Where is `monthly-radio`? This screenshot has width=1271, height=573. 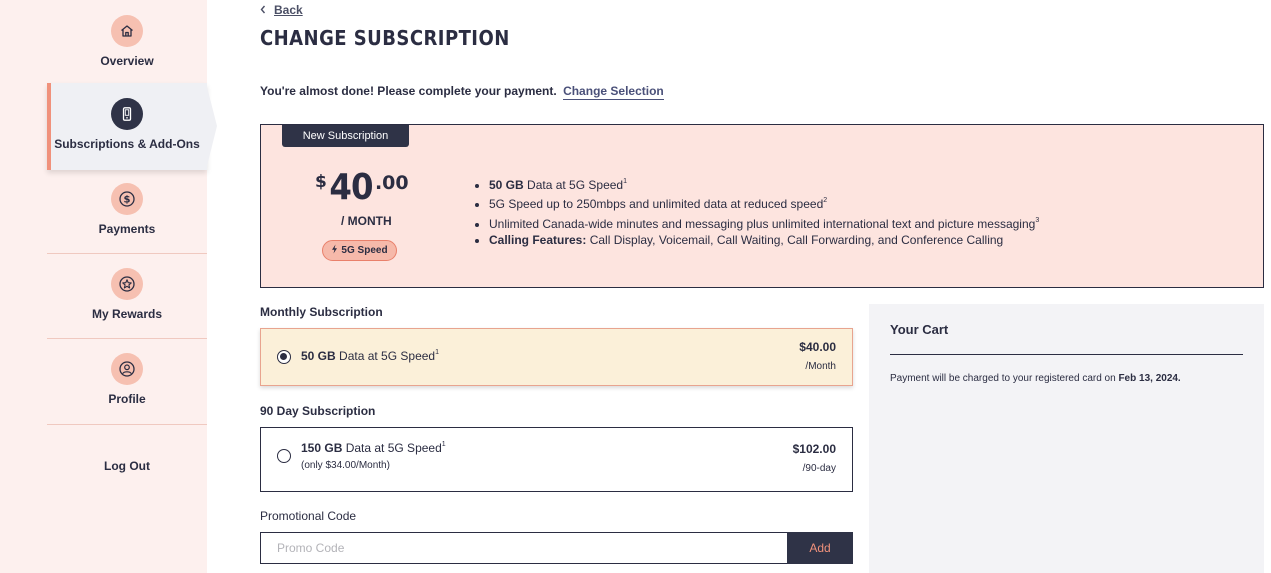
monthly-radio is located at coordinates (284, 357).